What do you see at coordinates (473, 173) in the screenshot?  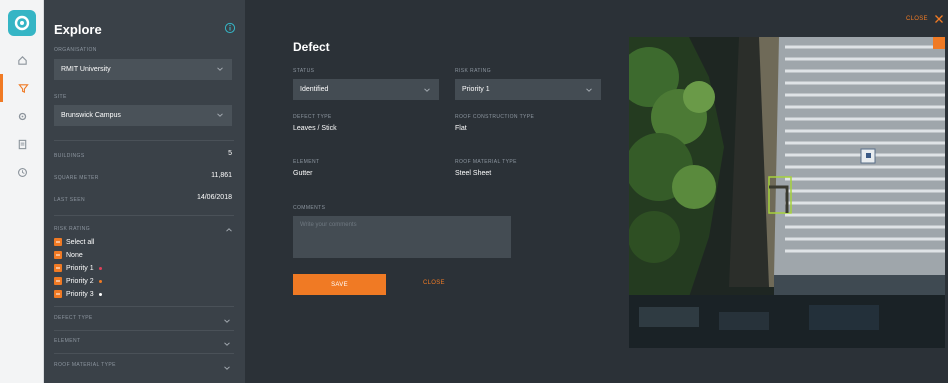 I see `roof-material-type-value: Steel Sheet` at bounding box center [473, 173].